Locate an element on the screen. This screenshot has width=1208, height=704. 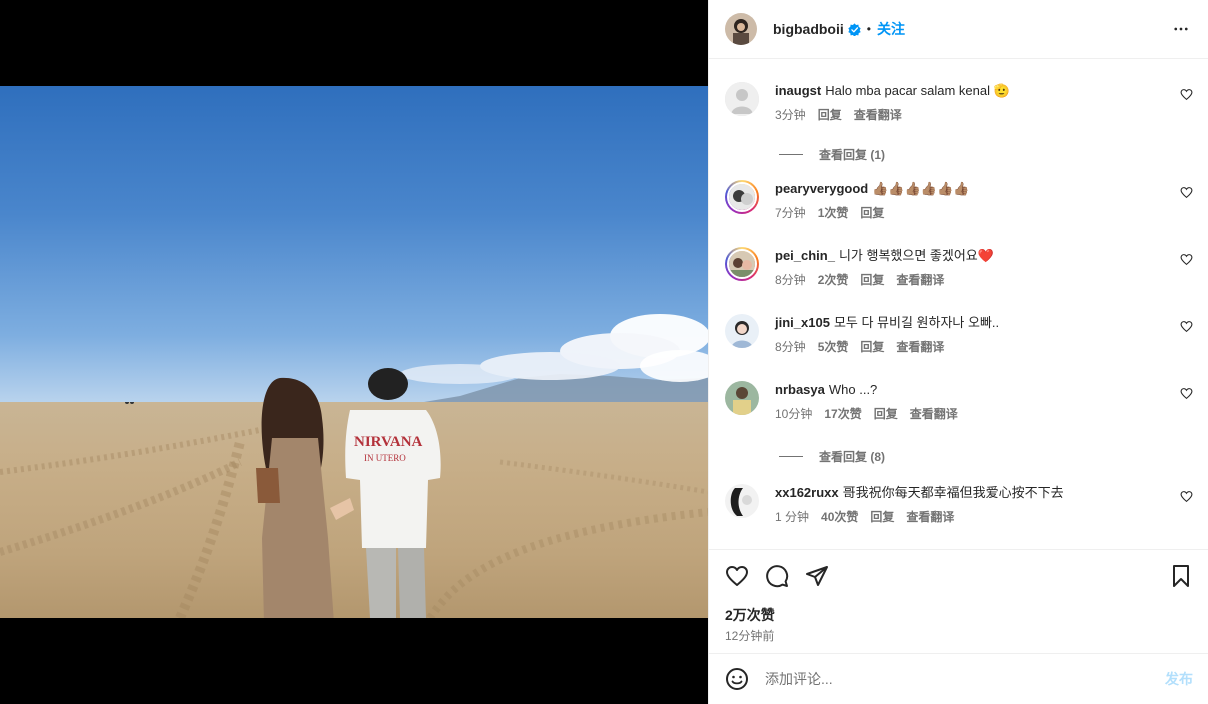
comment-icon is located at coordinates (777, 576).